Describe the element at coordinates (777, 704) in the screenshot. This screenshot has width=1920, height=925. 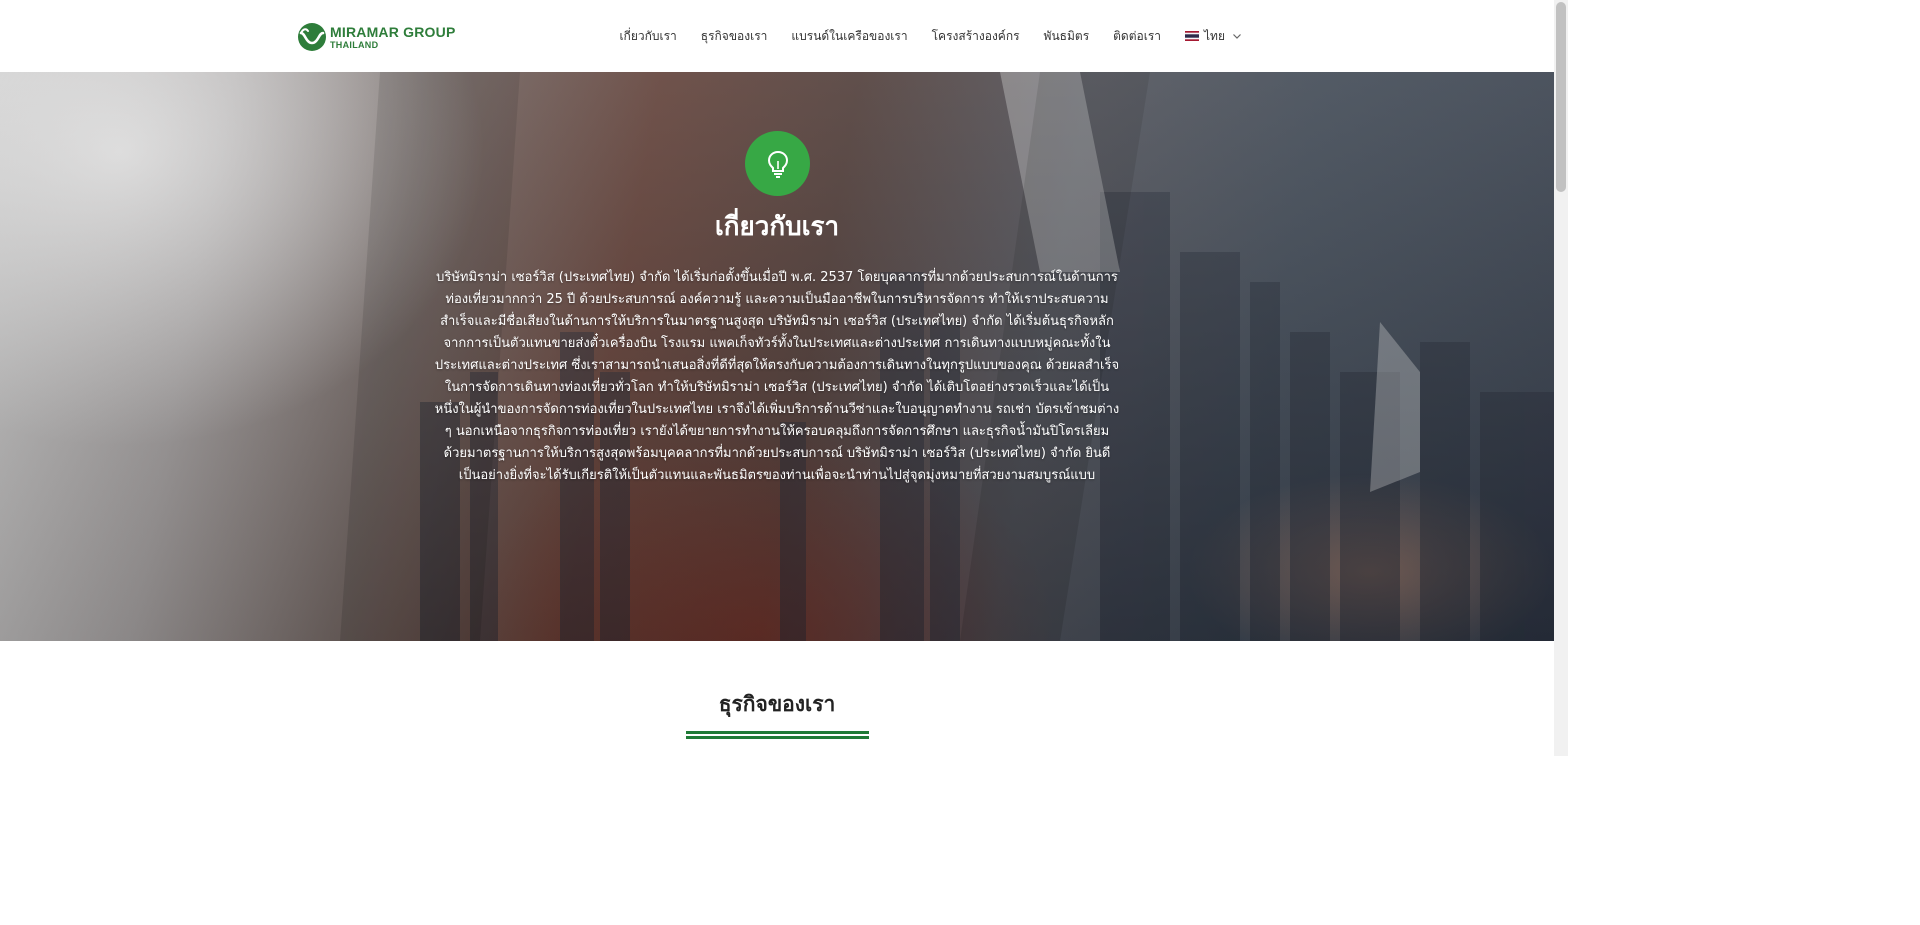
I see `business-section-title: ธุรกิจของเรา` at that location.